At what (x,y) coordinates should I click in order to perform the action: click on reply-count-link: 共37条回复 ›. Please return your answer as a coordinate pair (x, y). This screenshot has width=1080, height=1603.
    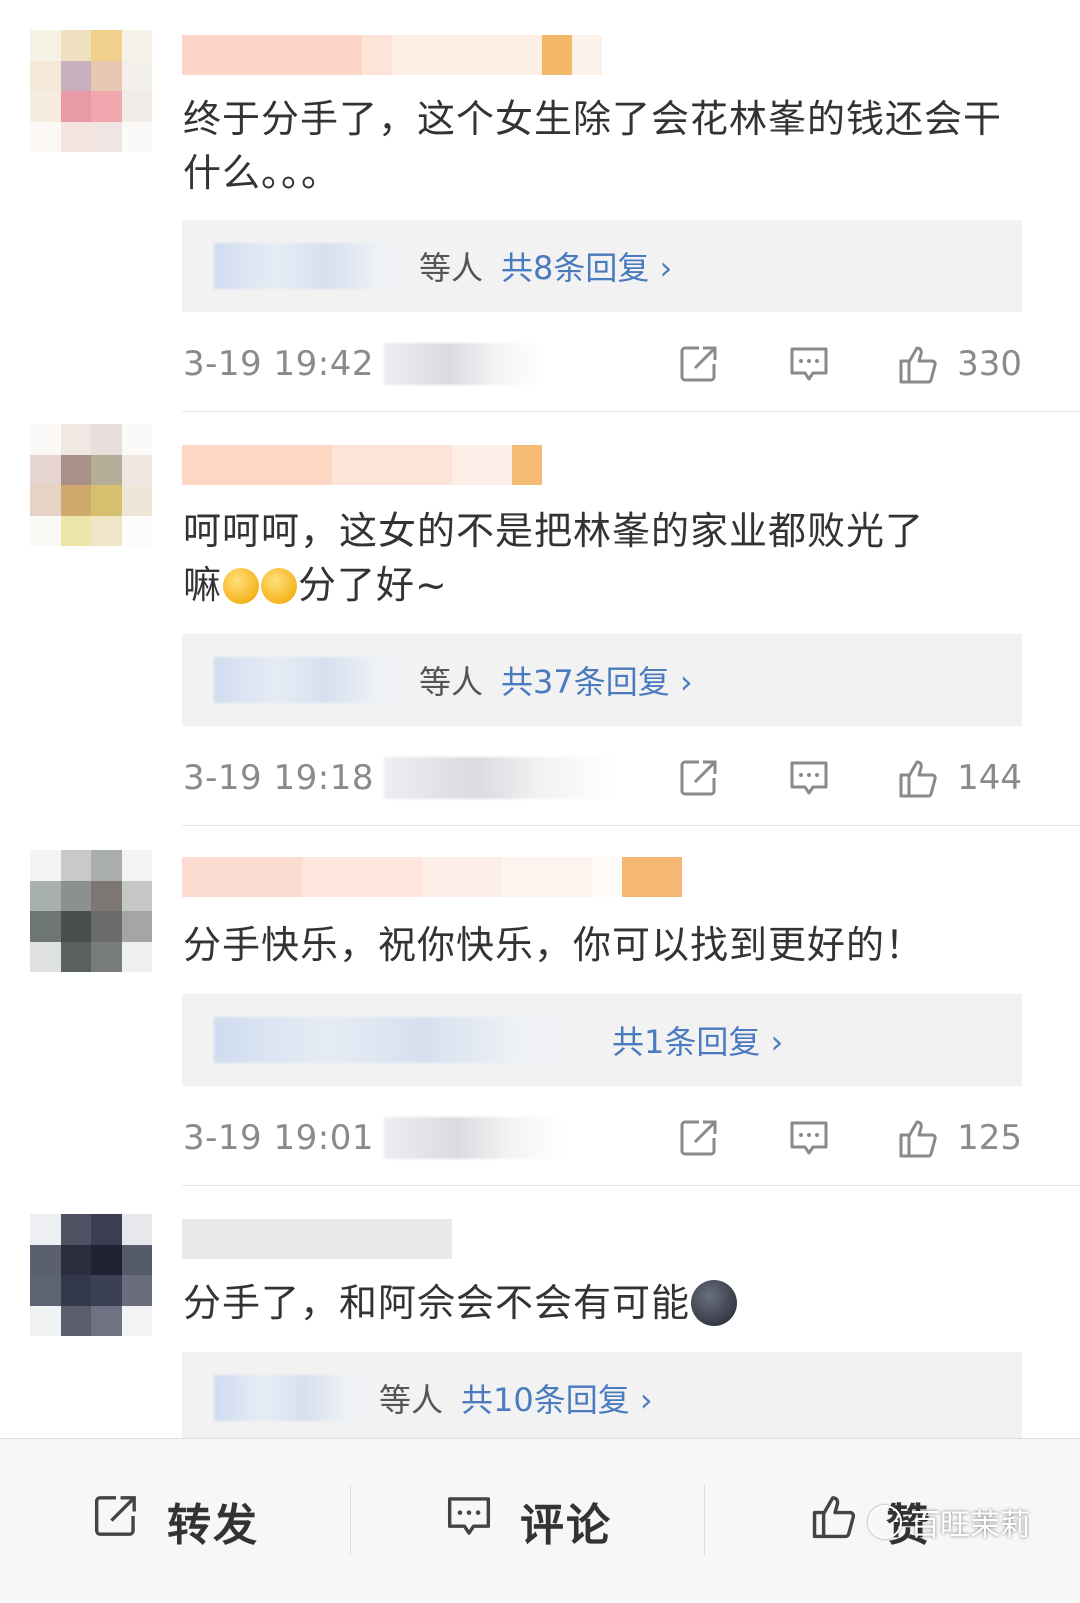
    Looking at the image, I should click on (597, 680).